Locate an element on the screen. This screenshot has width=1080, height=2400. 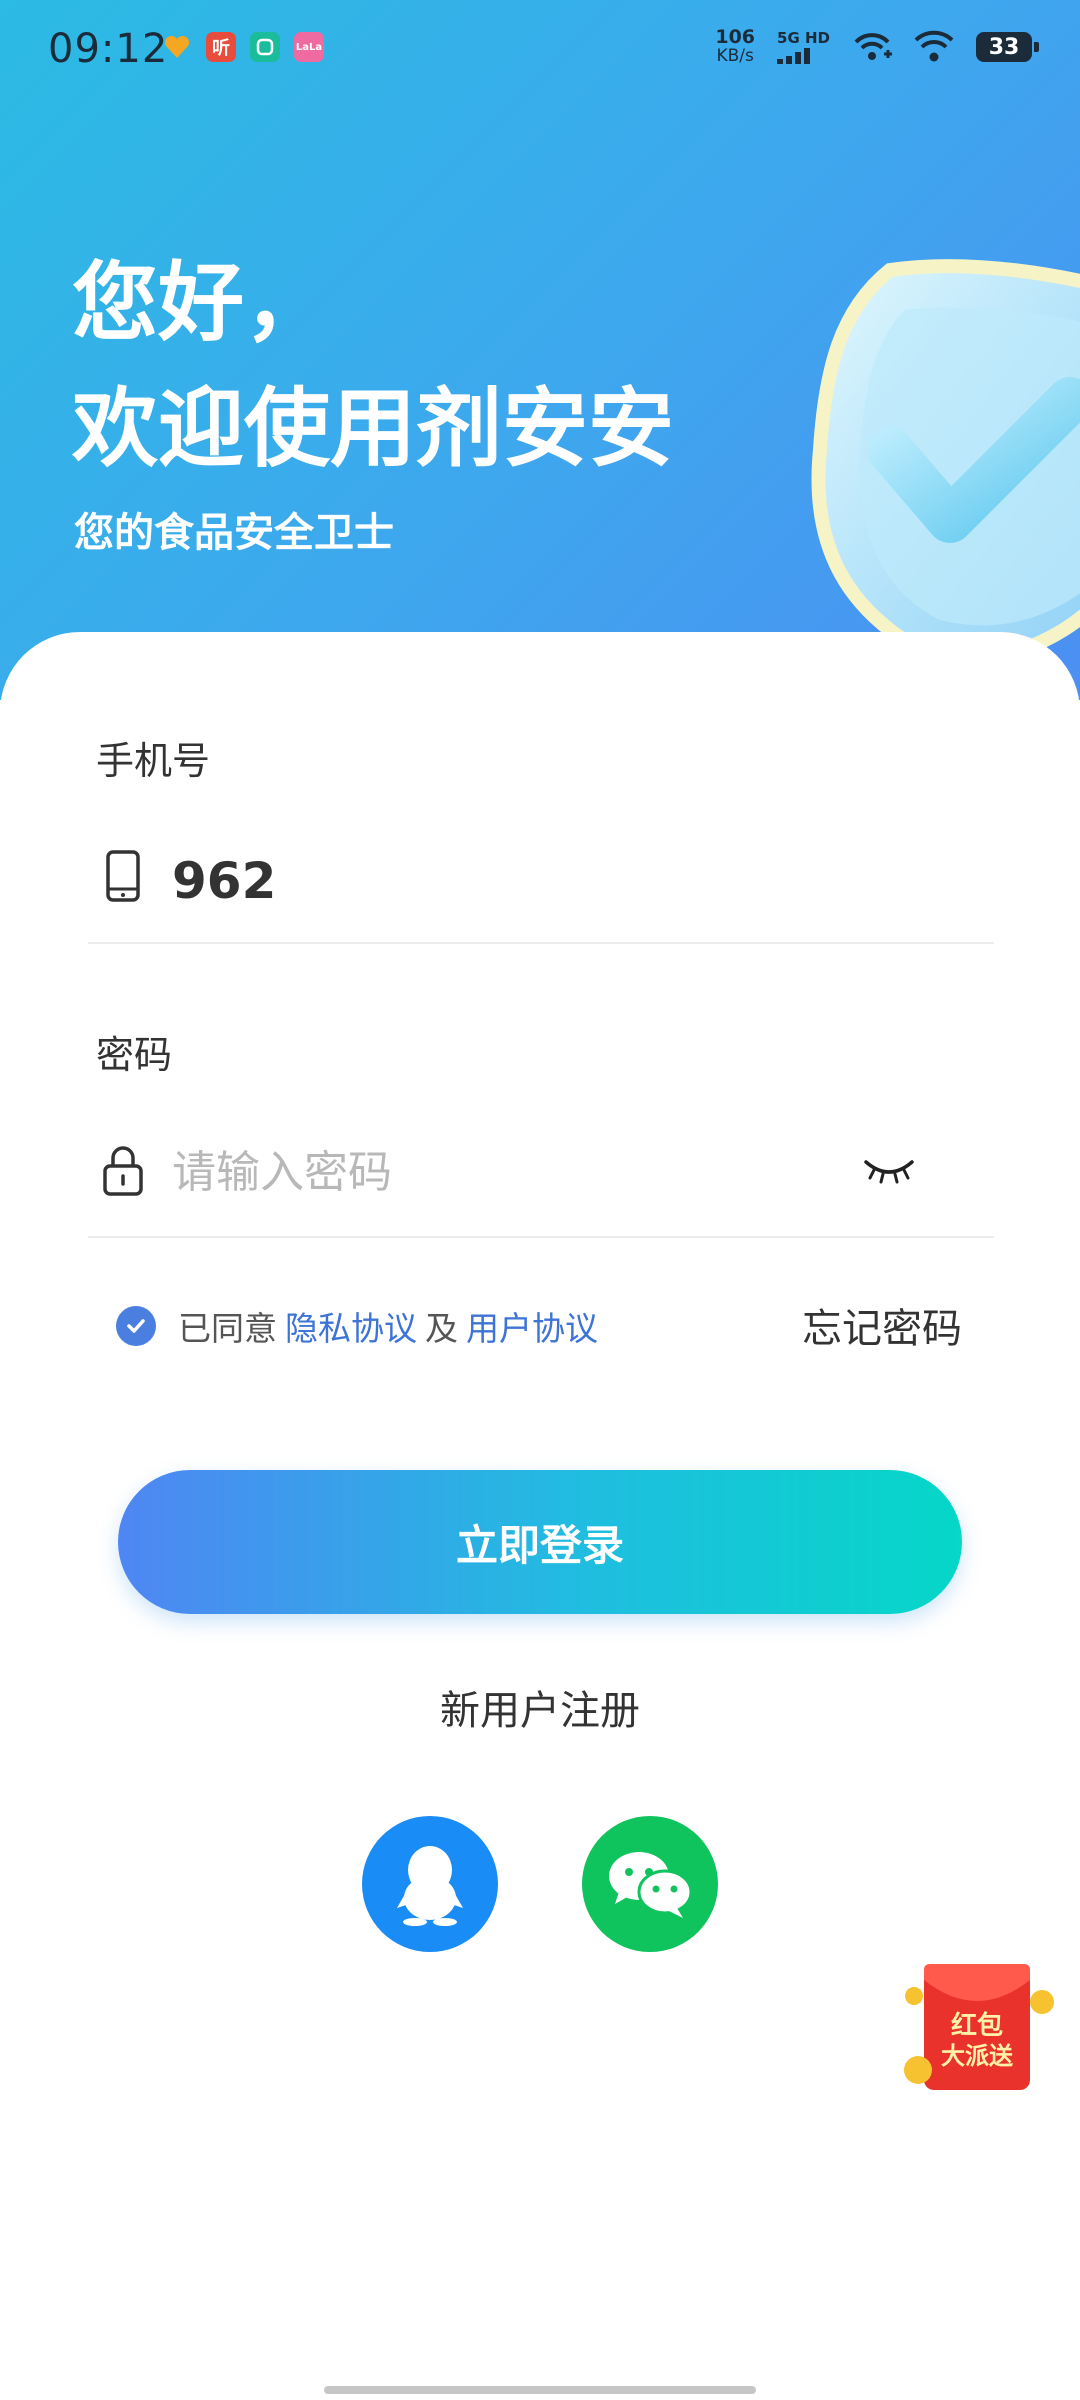
mi-home-app-icon is located at coordinates (265, 47).